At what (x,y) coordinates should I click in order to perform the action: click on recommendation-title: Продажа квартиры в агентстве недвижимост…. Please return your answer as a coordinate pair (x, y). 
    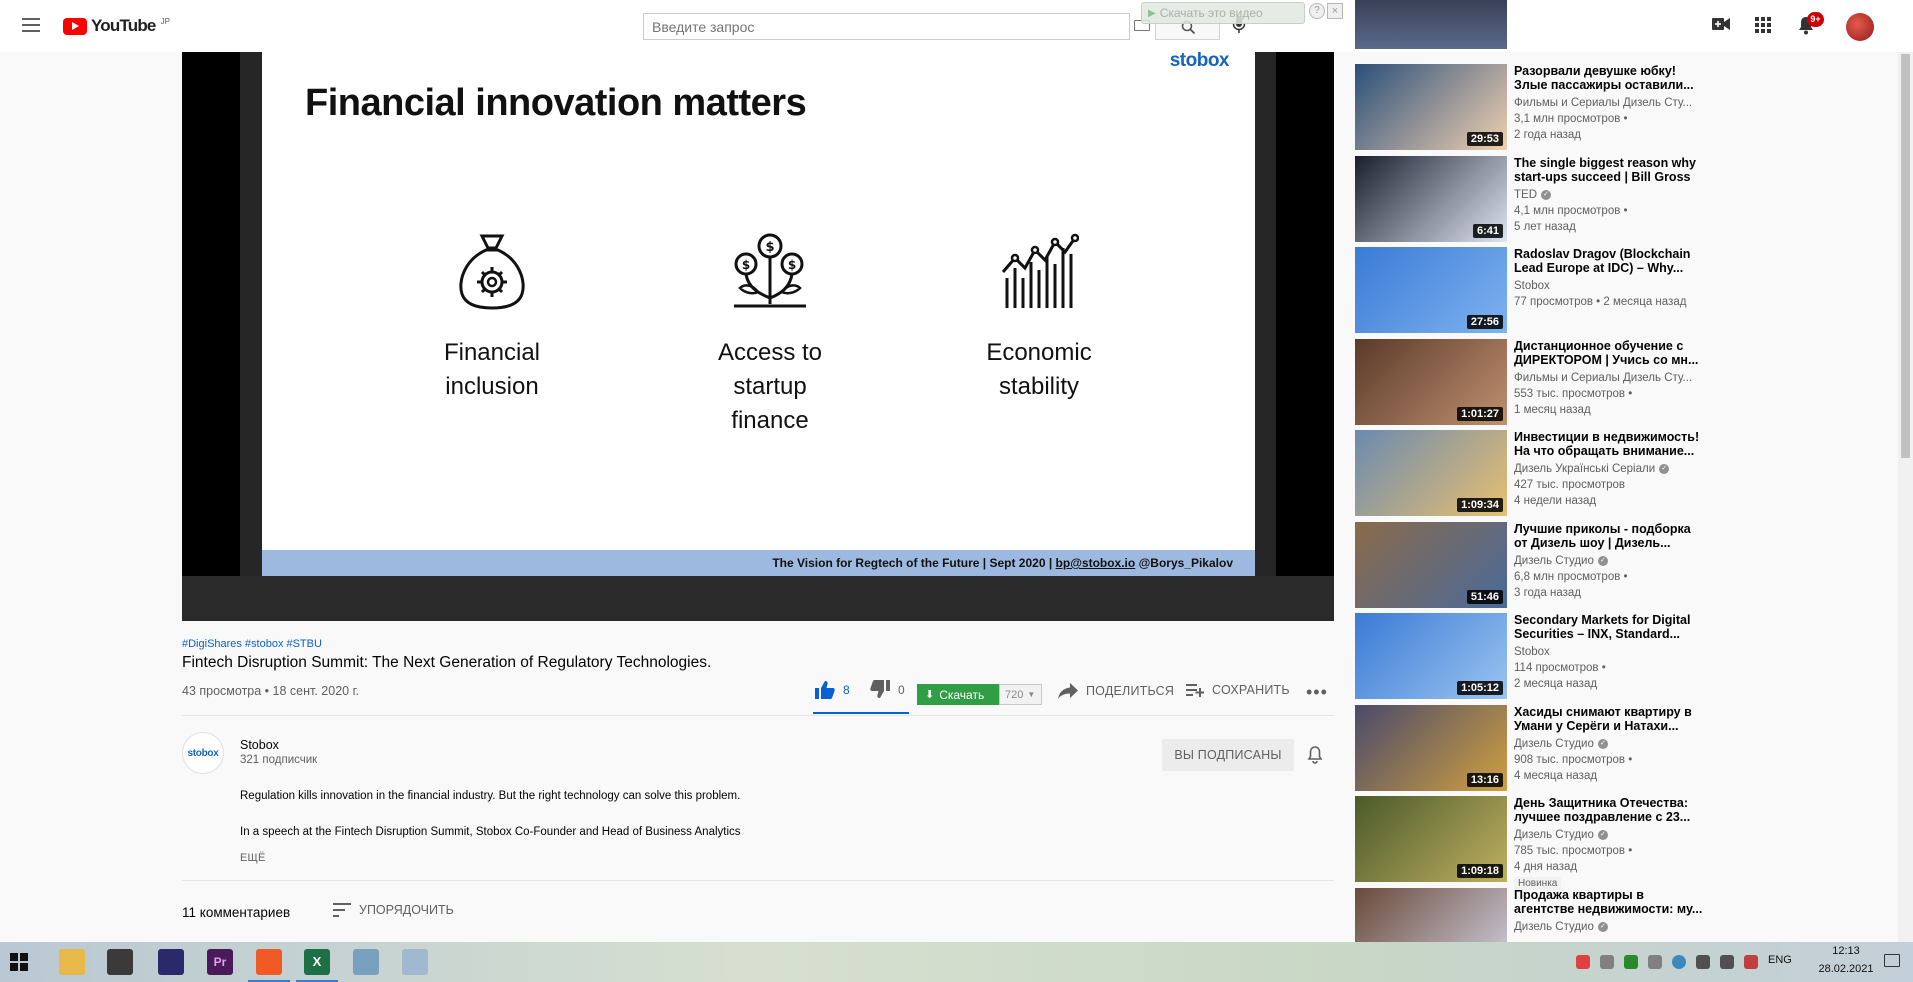
    Looking at the image, I should click on (1609, 902).